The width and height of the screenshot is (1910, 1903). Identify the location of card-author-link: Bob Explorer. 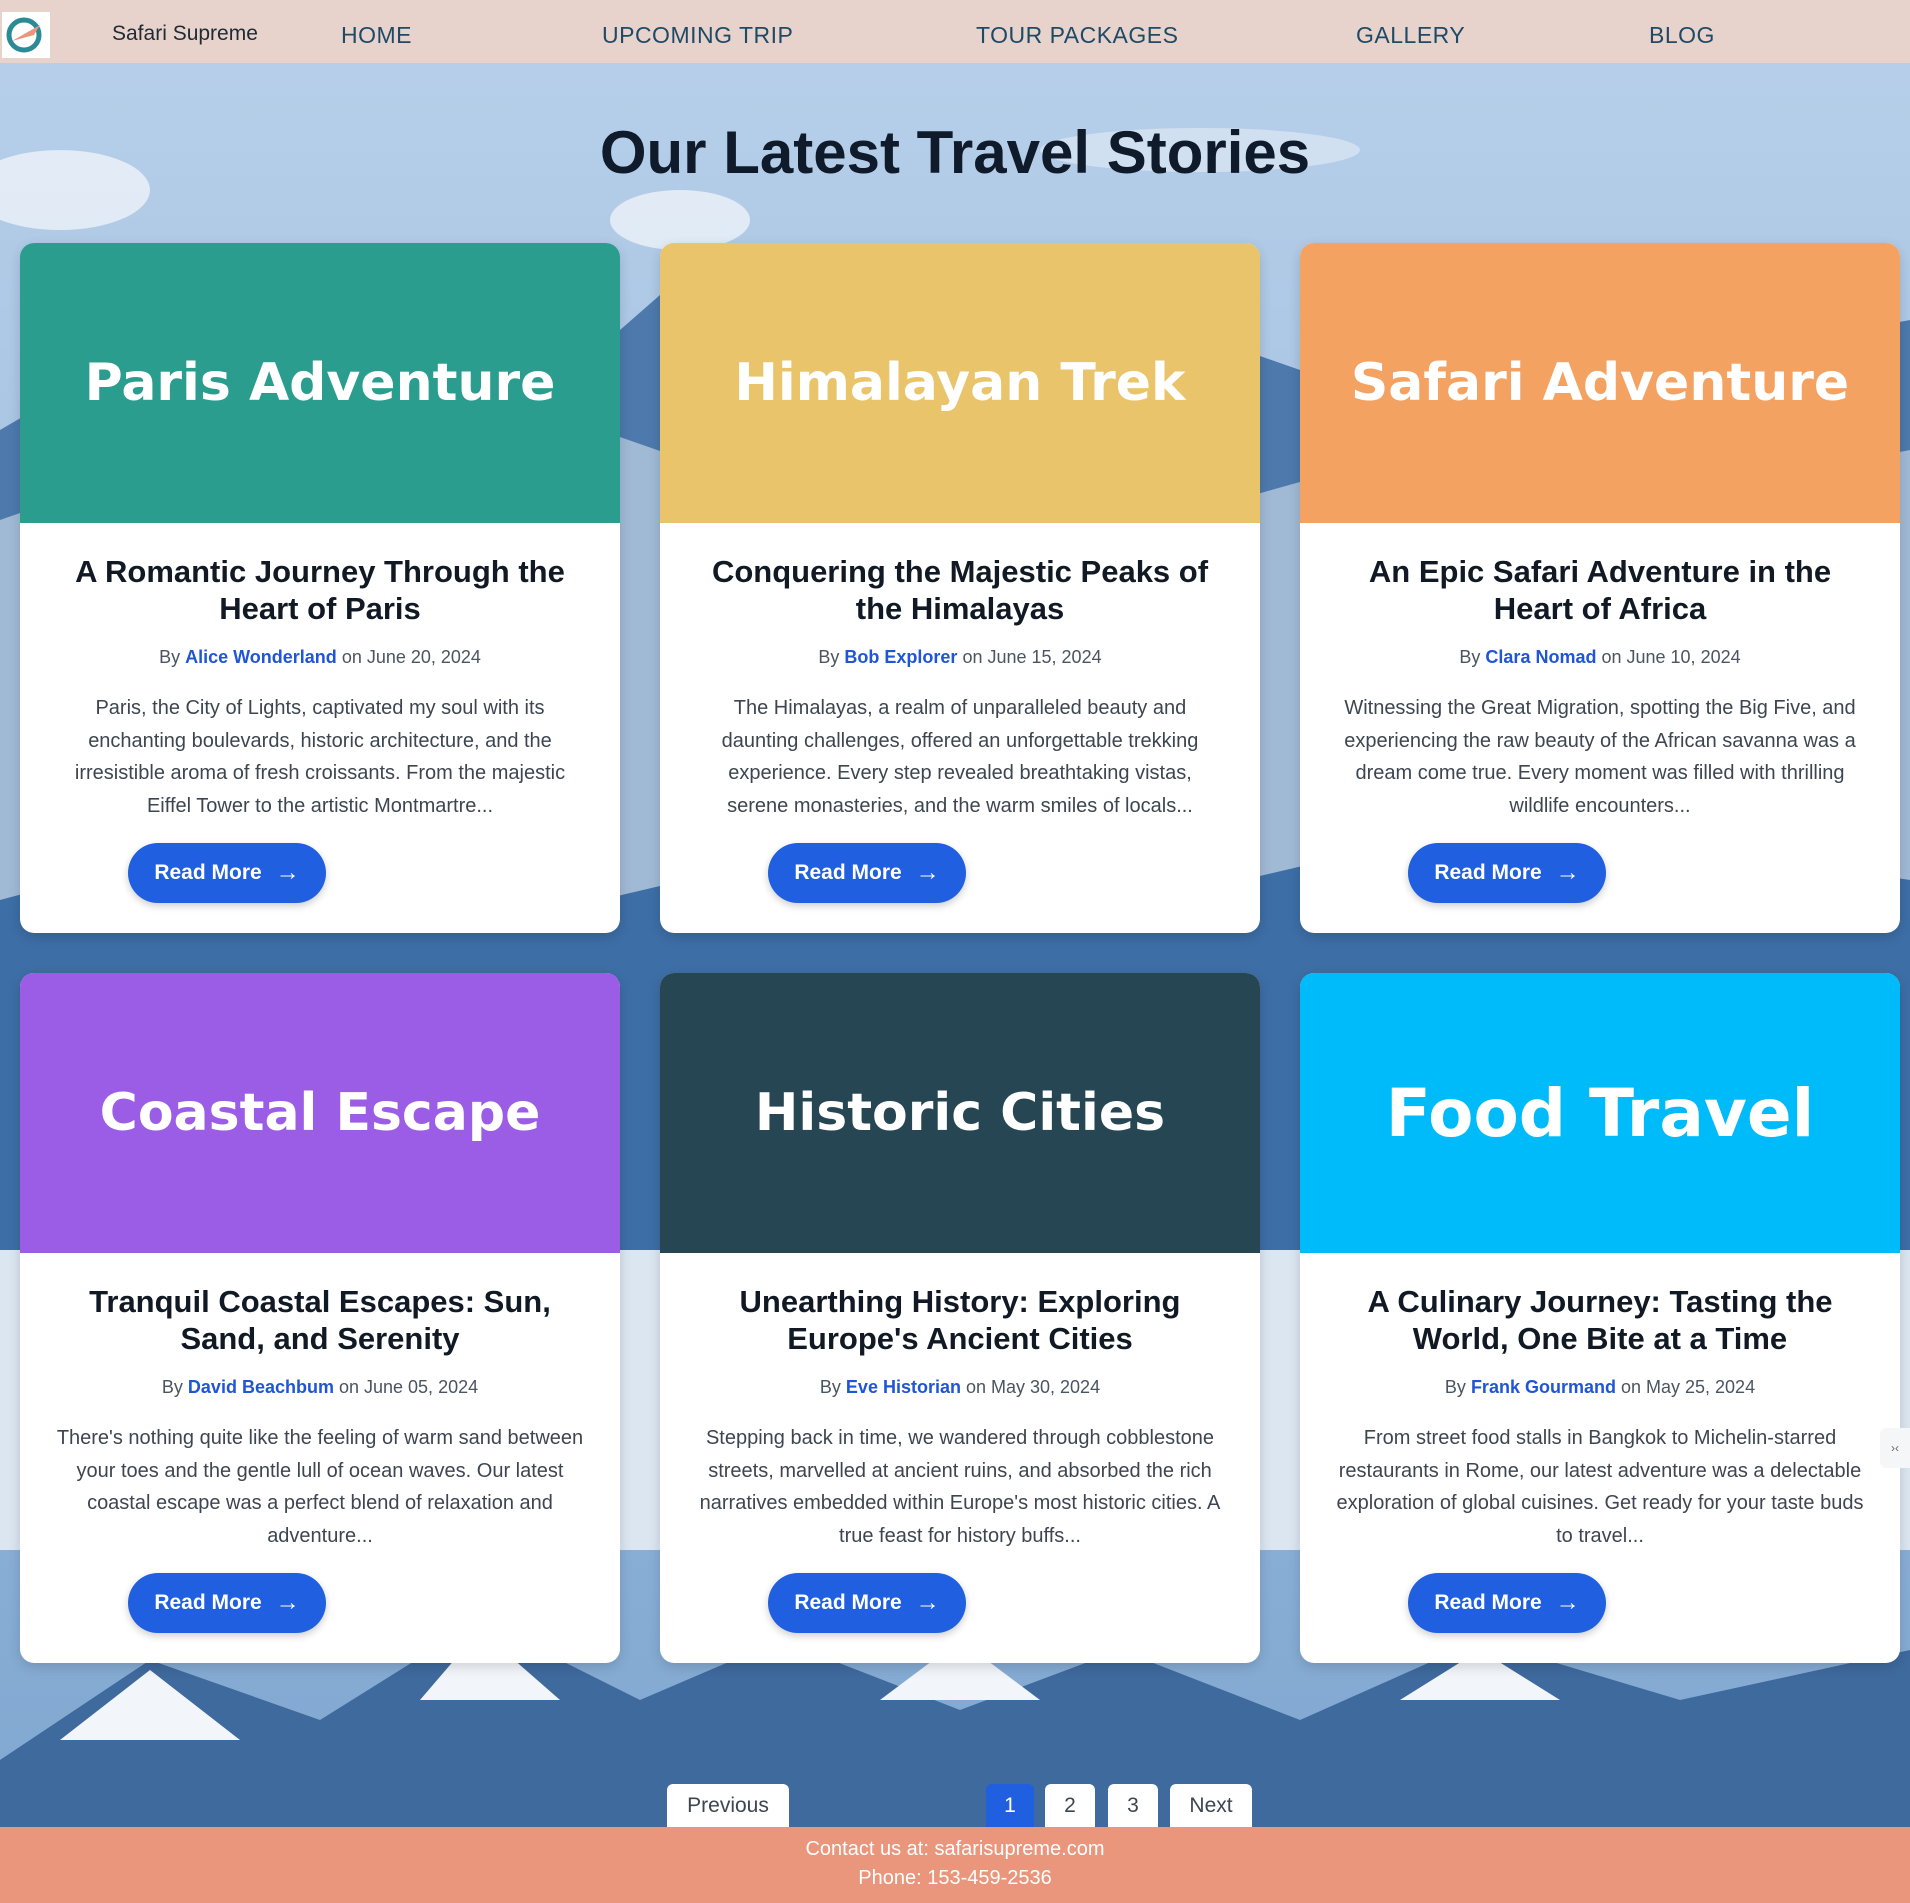
(900, 657).